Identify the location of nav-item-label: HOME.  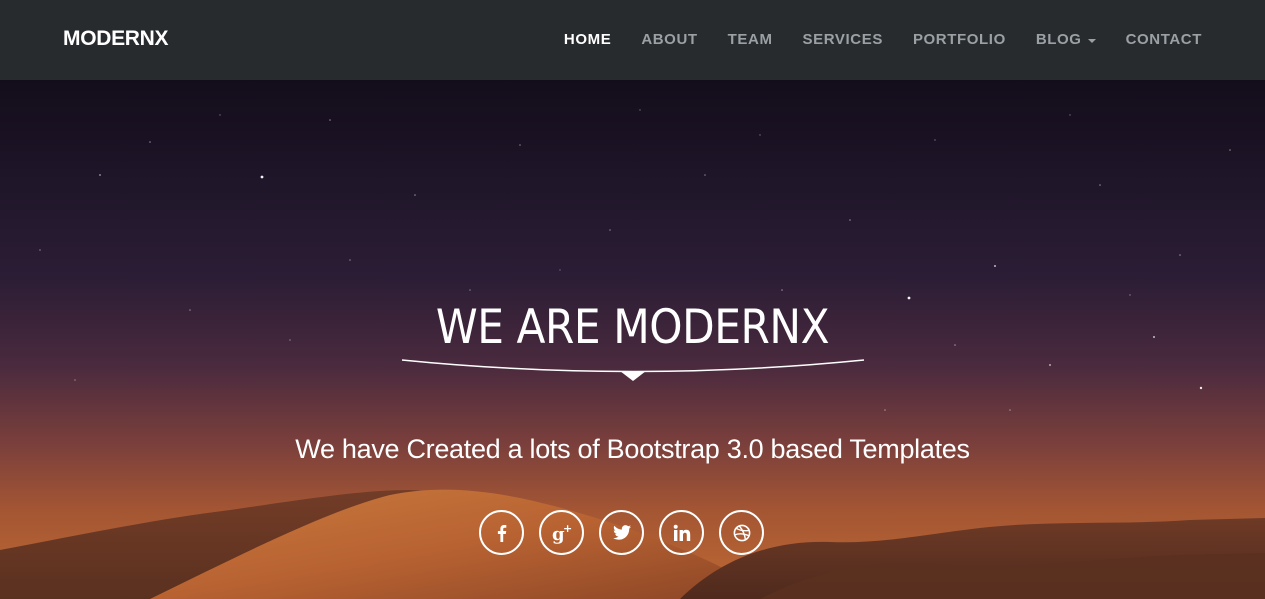
(587, 39).